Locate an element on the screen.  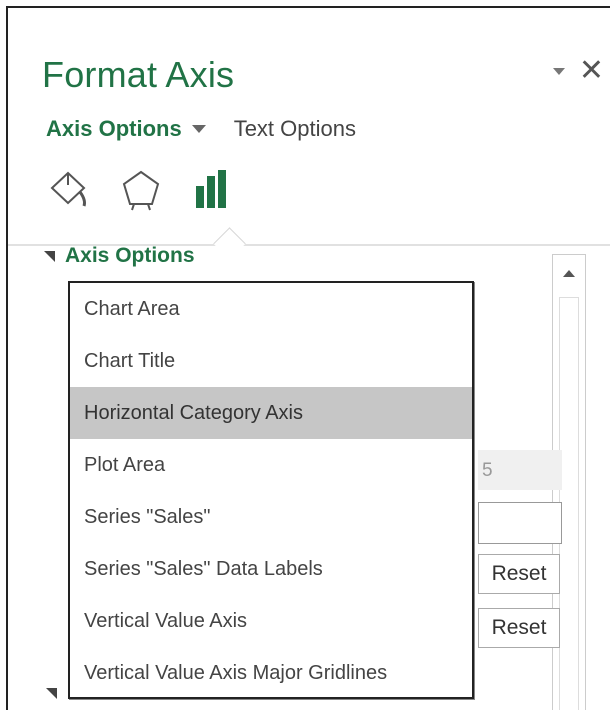
pane-controls: ✕ is located at coordinates (578, 71).